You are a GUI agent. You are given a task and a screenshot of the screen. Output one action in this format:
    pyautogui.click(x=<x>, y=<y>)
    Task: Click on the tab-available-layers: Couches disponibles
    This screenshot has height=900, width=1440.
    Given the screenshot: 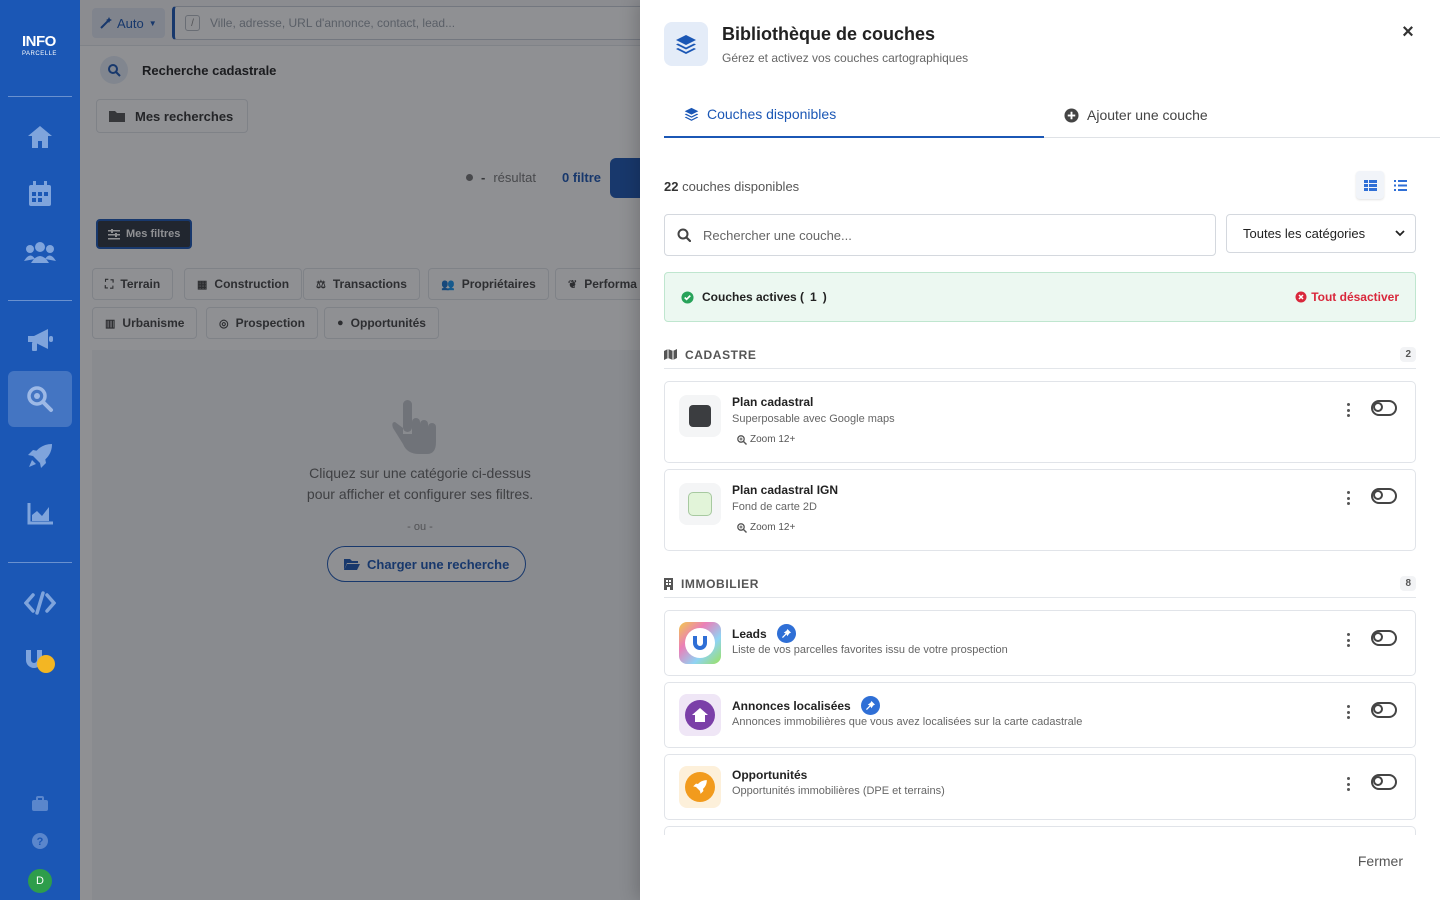 What is the action you would take?
    pyautogui.click(x=854, y=115)
    